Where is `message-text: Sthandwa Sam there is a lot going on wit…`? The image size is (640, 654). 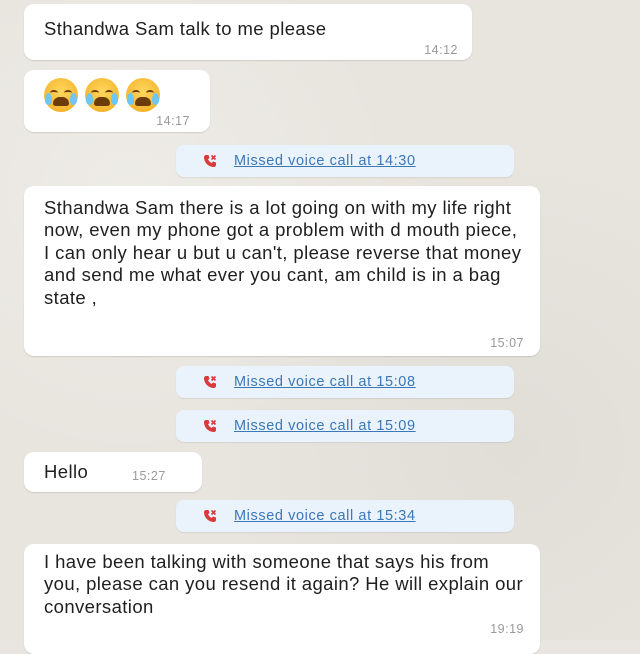
message-text: Sthandwa Sam there is a lot going on wit… is located at coordinates (283, 252).